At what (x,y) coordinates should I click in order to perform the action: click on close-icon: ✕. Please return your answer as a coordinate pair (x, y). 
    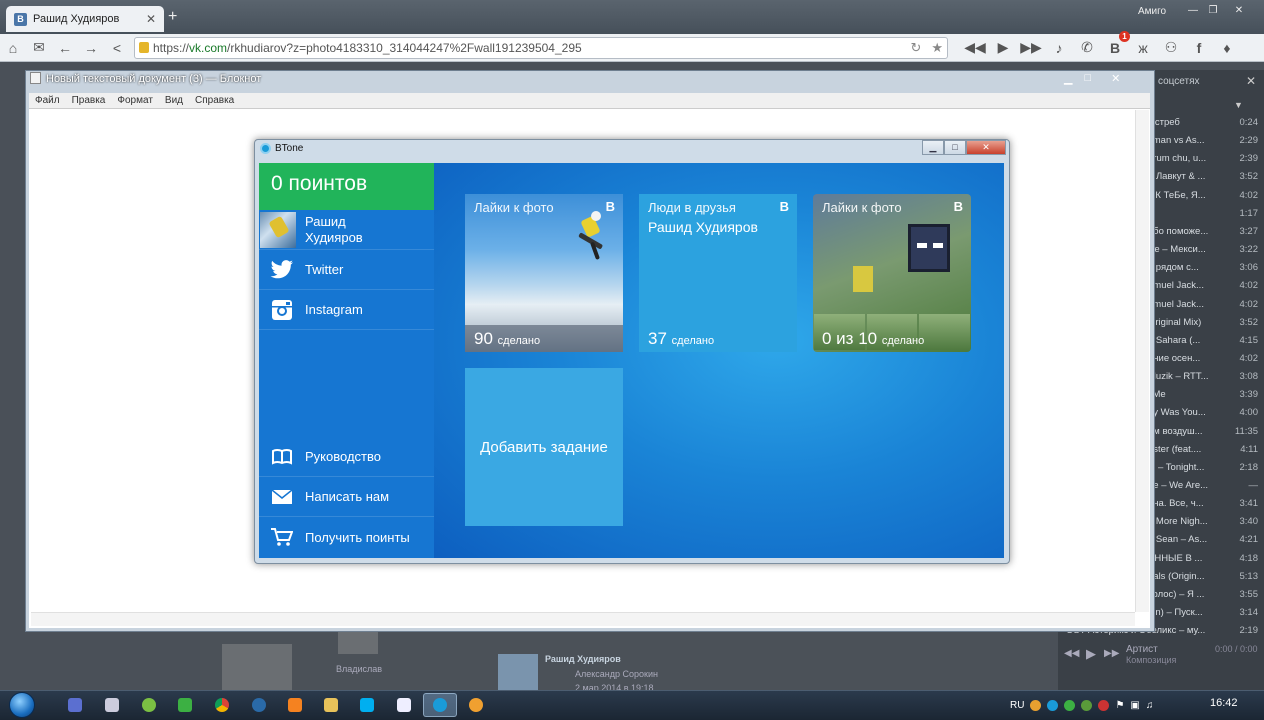
    Looking at the image, I should click on (1239, 11).